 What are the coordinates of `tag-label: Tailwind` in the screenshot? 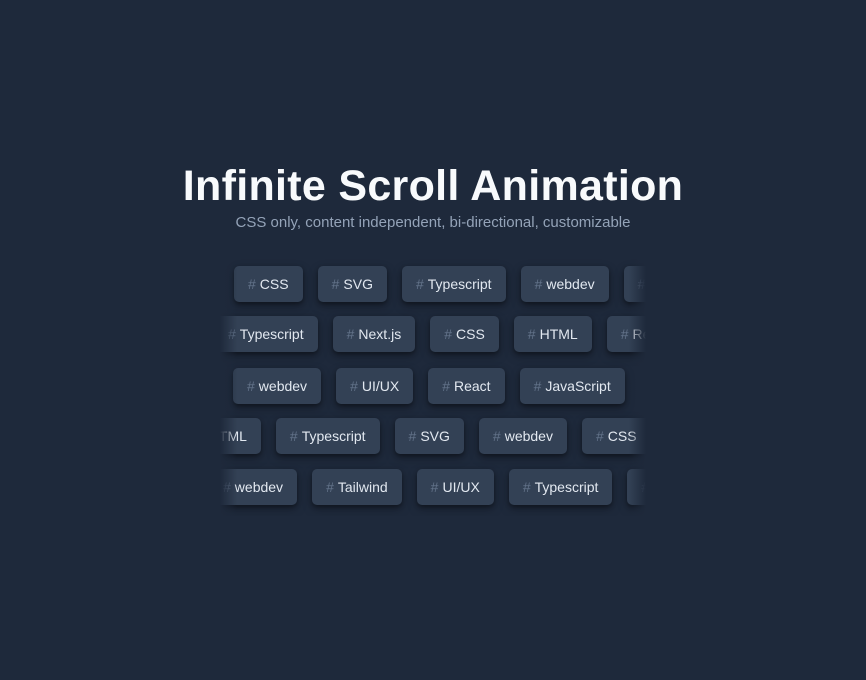 It's located at (362, 487).